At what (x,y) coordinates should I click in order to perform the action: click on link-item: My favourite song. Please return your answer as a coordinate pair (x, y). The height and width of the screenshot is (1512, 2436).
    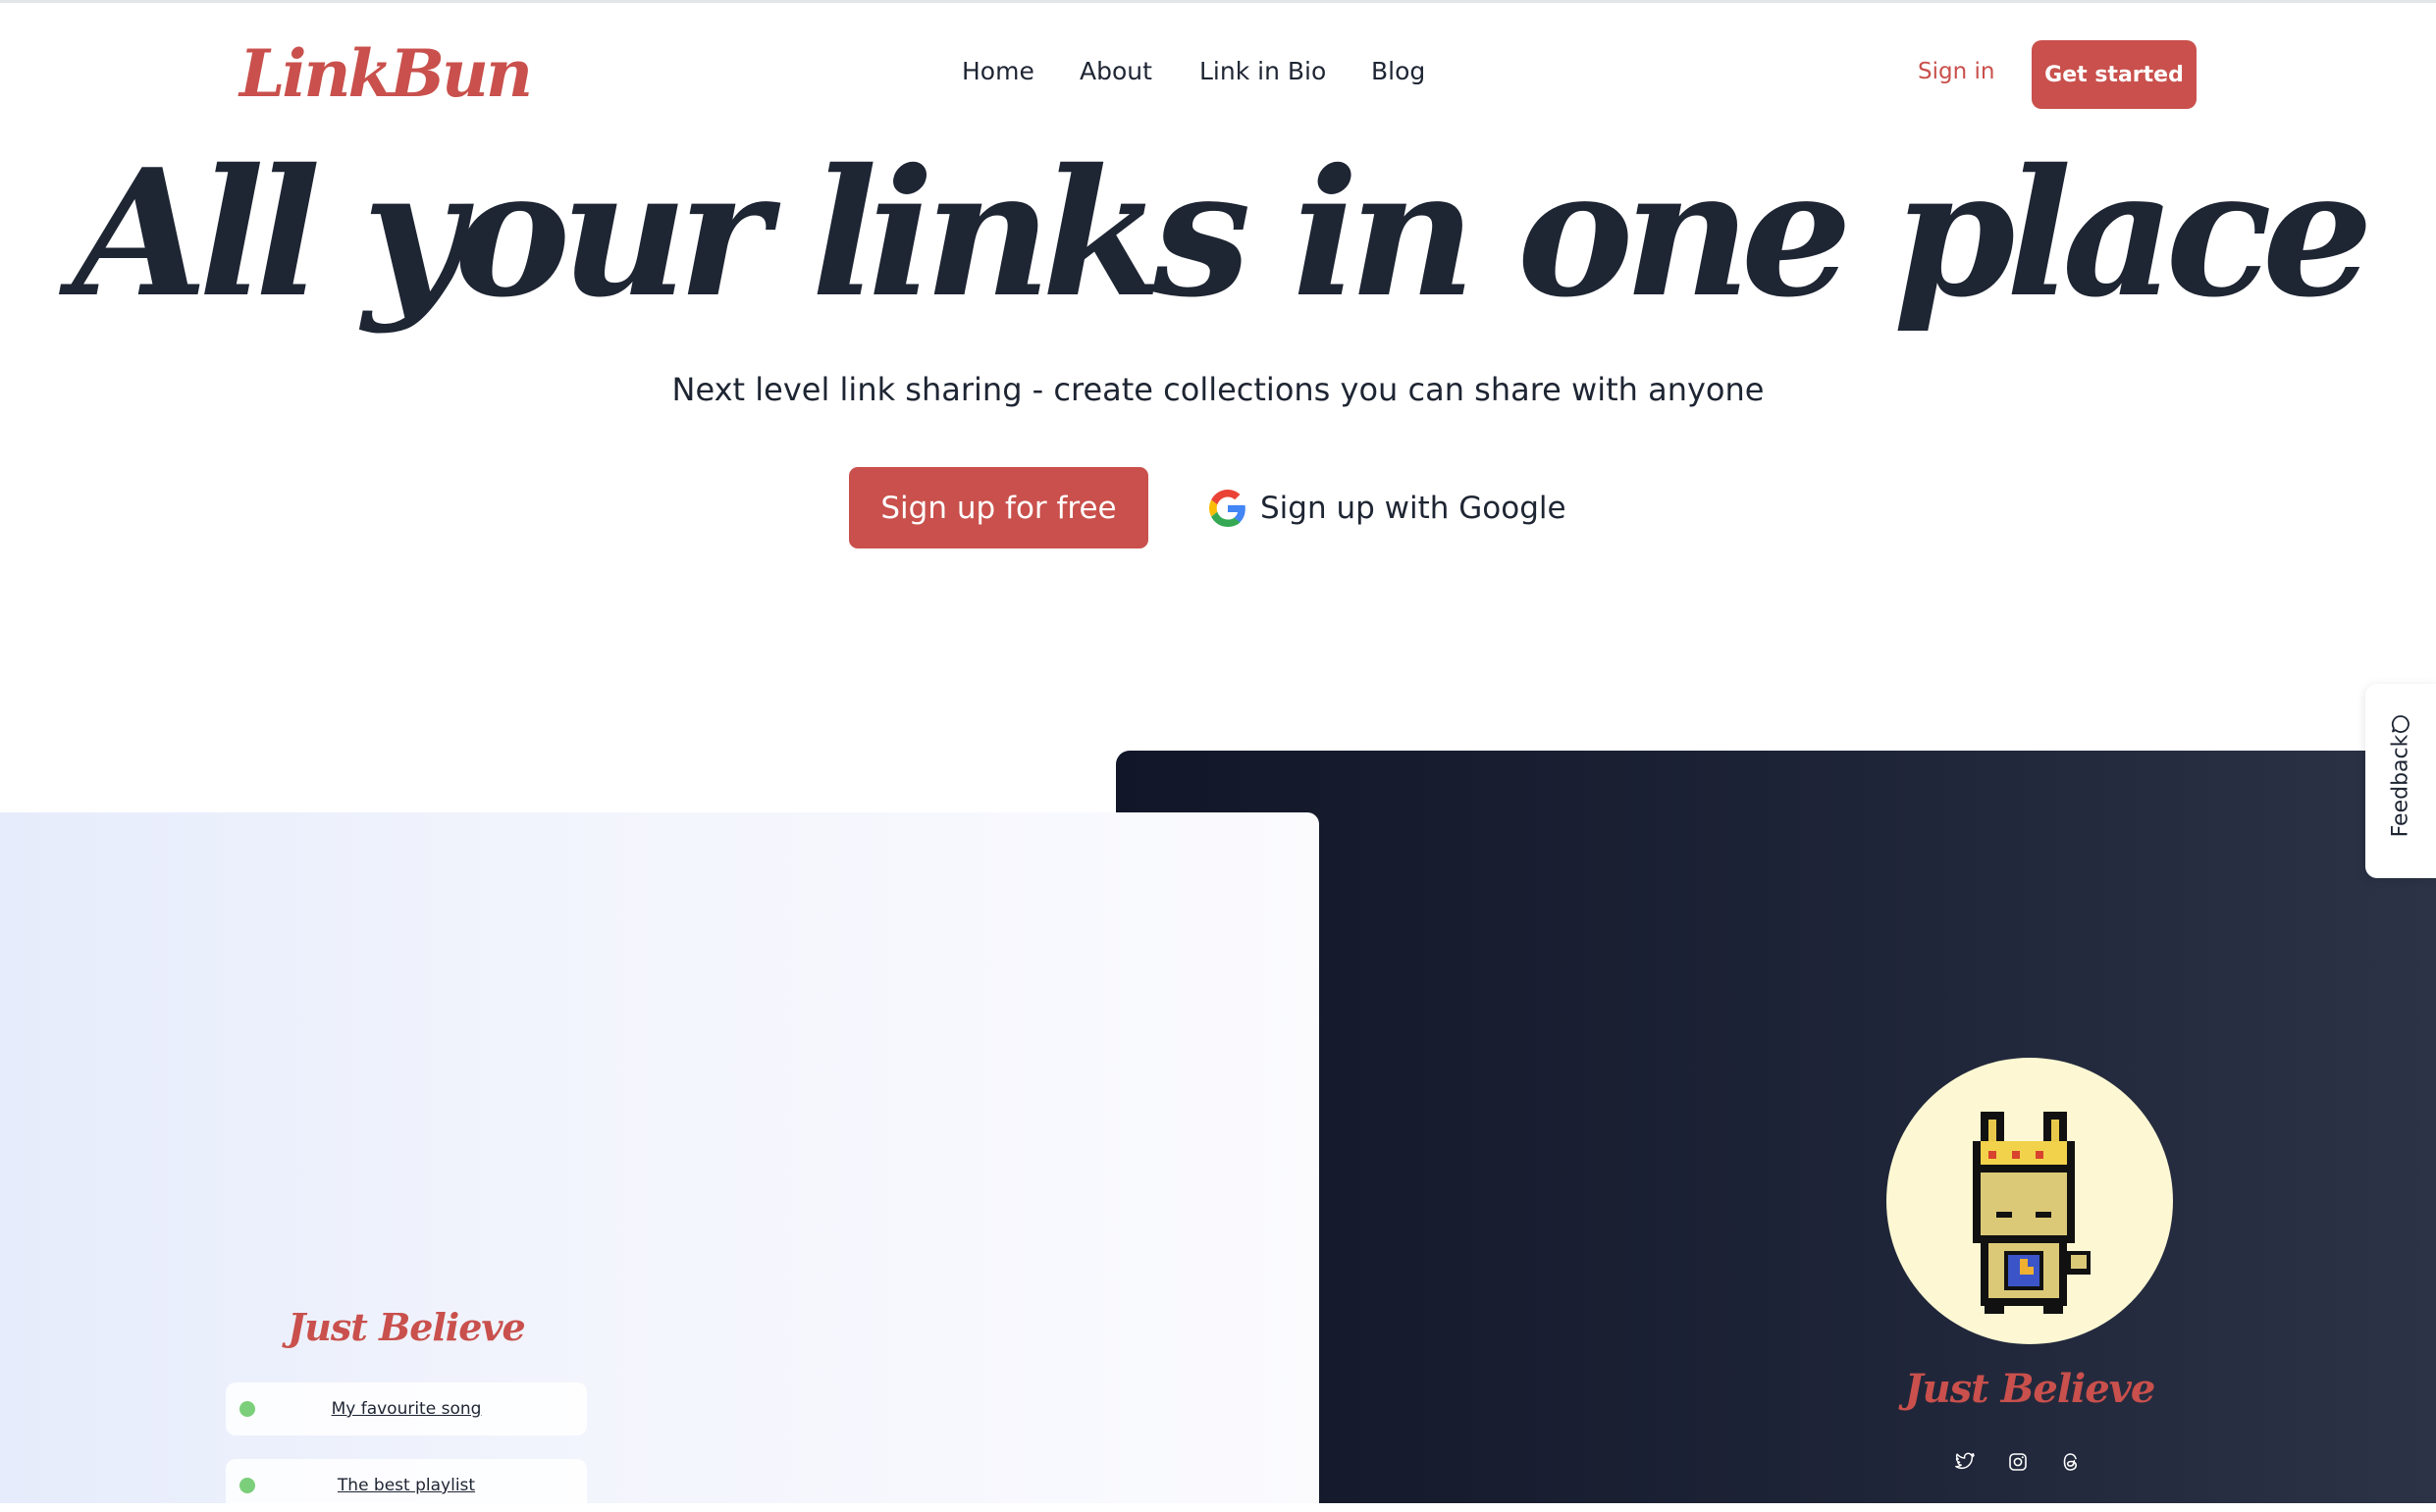
    Looking at the image, I should click on (406, 1408).